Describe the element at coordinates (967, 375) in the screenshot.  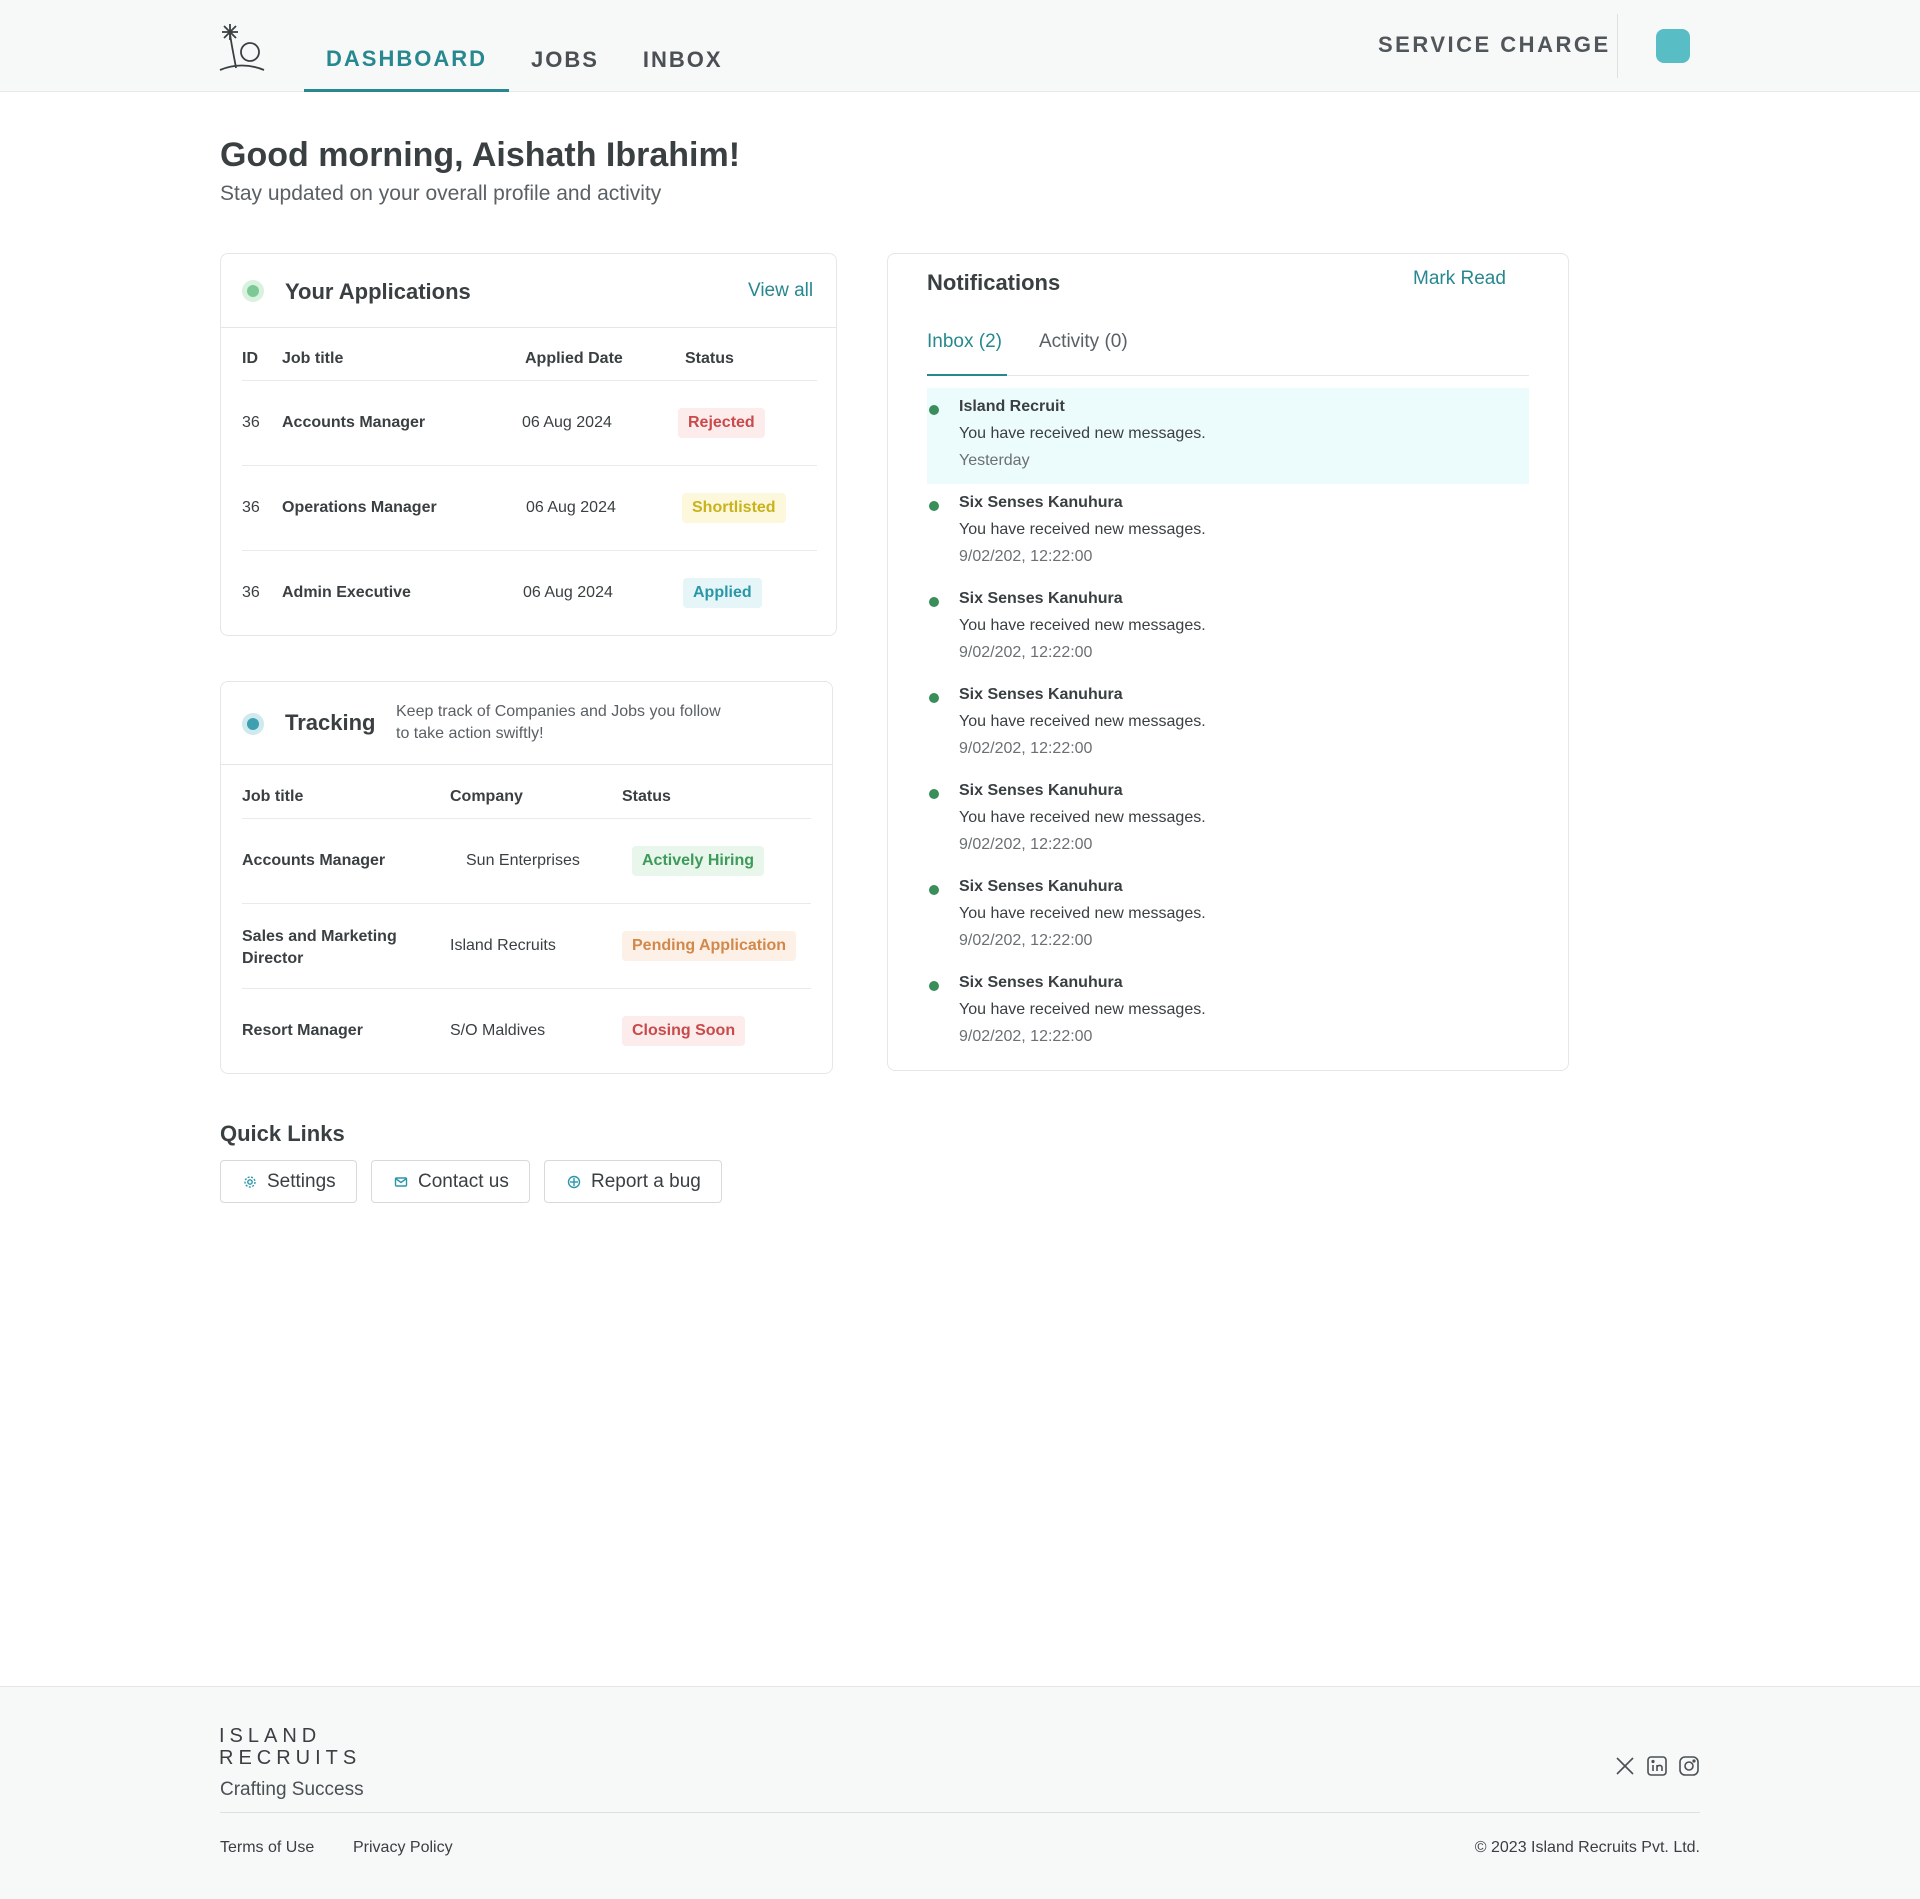
I see `active-tab-indicator` at that location.